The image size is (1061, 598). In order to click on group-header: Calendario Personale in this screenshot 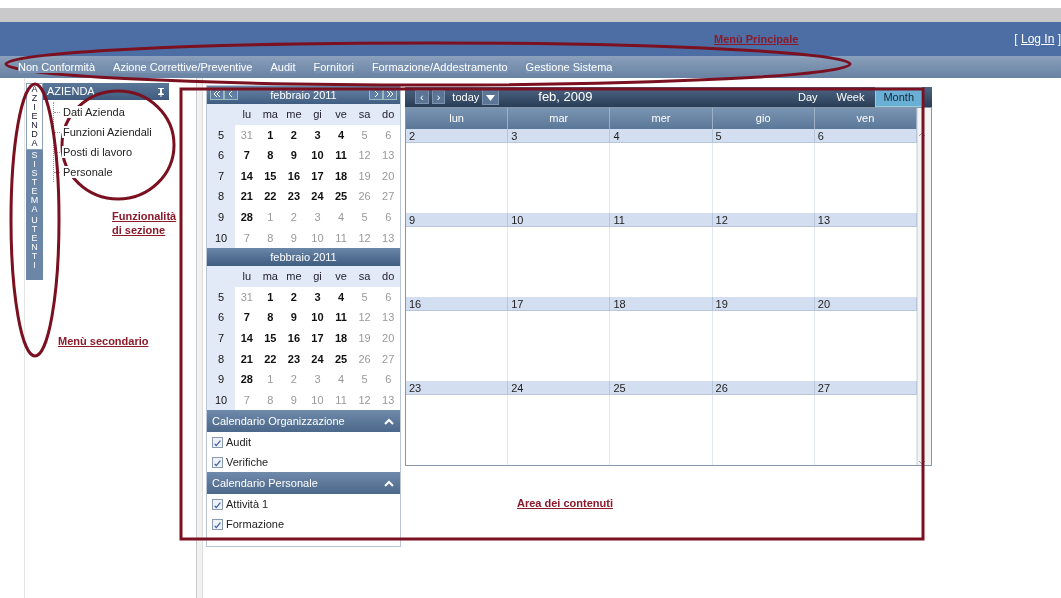, I will do `click(303, 483)`.